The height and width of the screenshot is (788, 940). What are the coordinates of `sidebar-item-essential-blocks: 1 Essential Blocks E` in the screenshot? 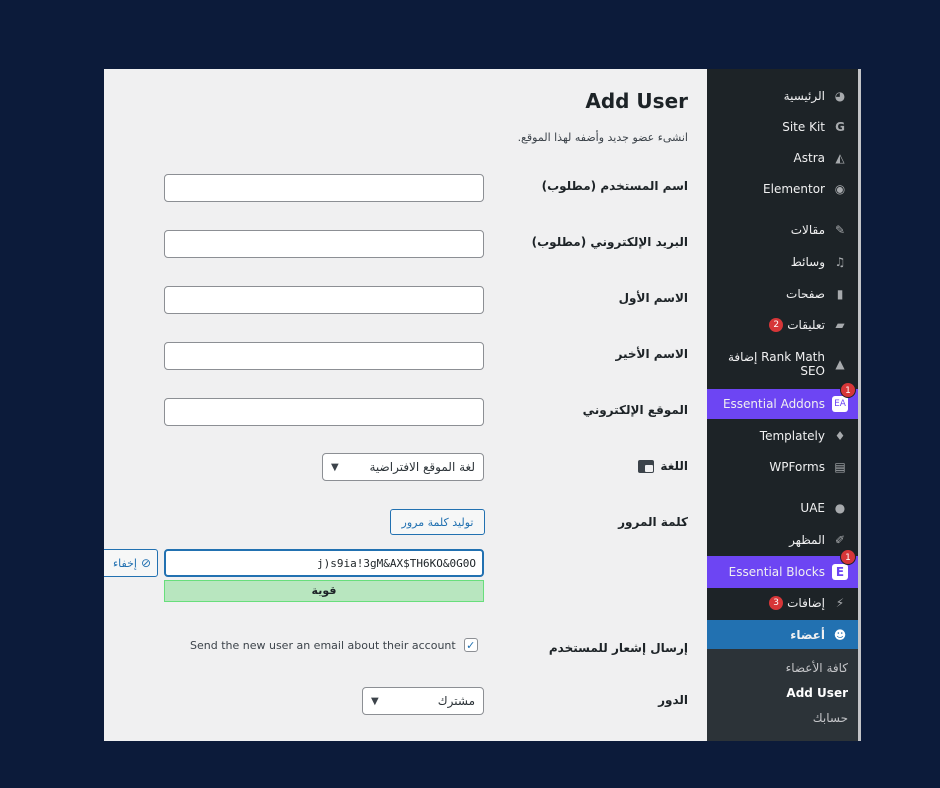 It's located at (782, 568).